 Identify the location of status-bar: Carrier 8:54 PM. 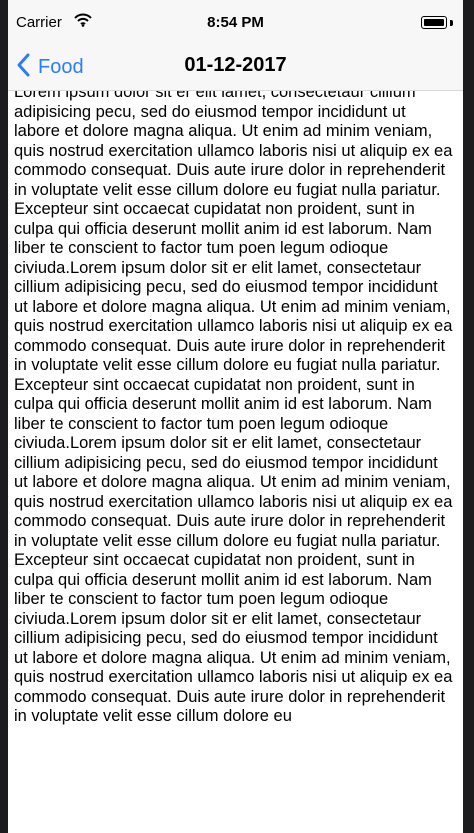
(235, 22).